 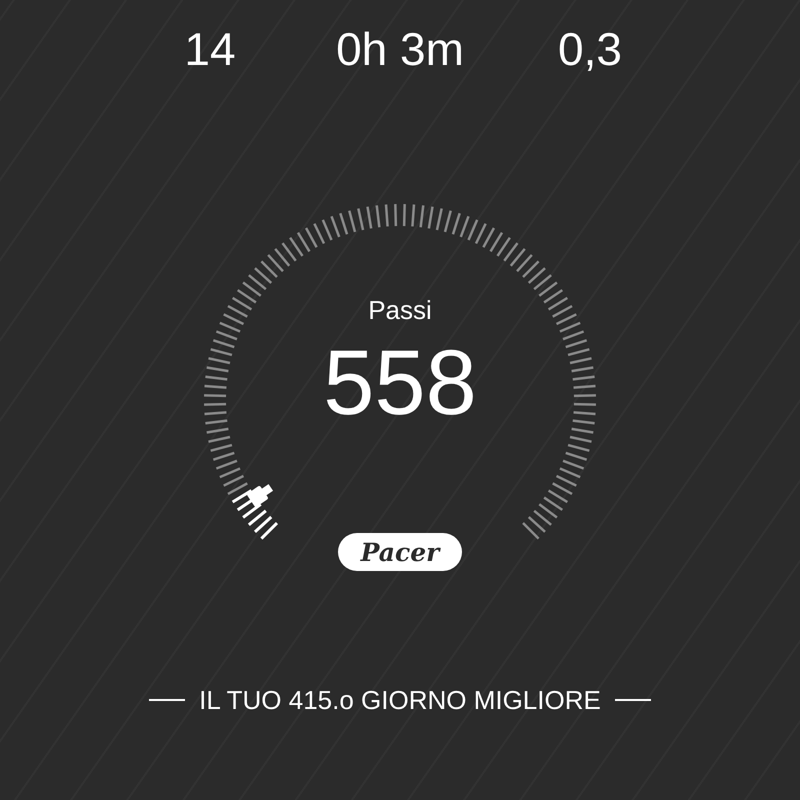 I want to click on stat-value: 14, so click(x=210, y=49).